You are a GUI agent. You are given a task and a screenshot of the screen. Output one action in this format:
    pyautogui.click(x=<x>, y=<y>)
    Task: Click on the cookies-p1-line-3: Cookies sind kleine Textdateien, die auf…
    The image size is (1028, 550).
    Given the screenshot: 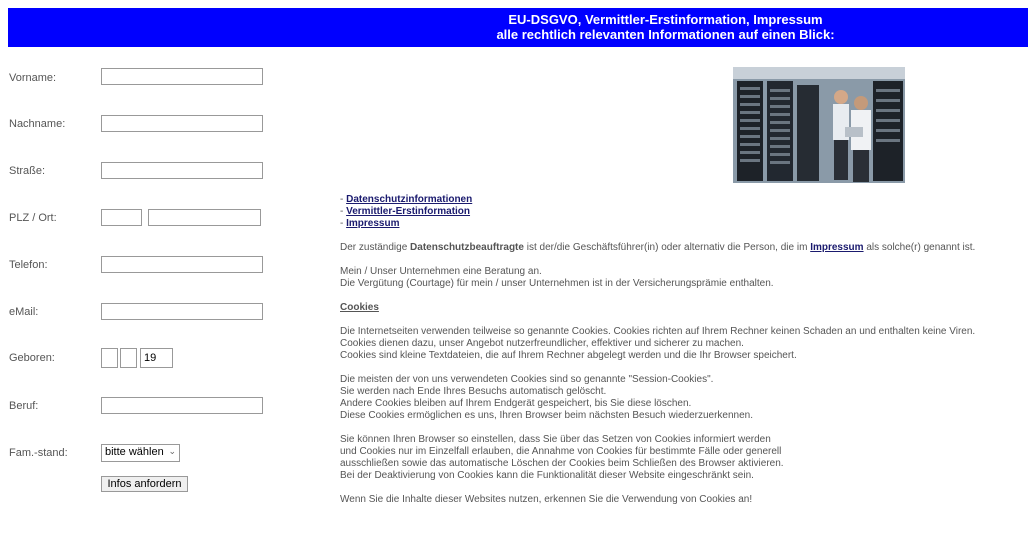 What is the action you would take?
    pyautogui.click(x=568, y=355)
    